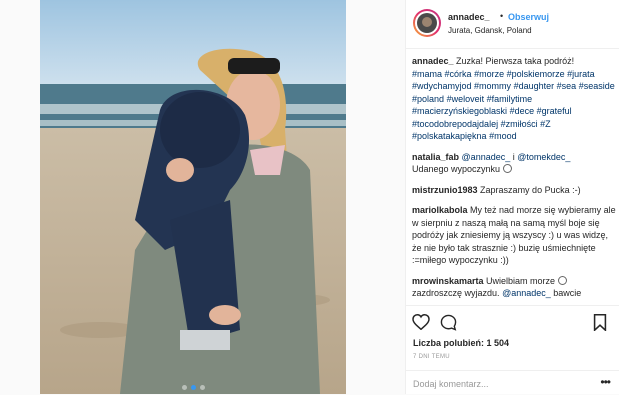 The image size is (619, 395). What do you see at coordinates (510, 99) in the screenshot?
I see `hashtag-link: #familytime` at bounding box center [510, 99].